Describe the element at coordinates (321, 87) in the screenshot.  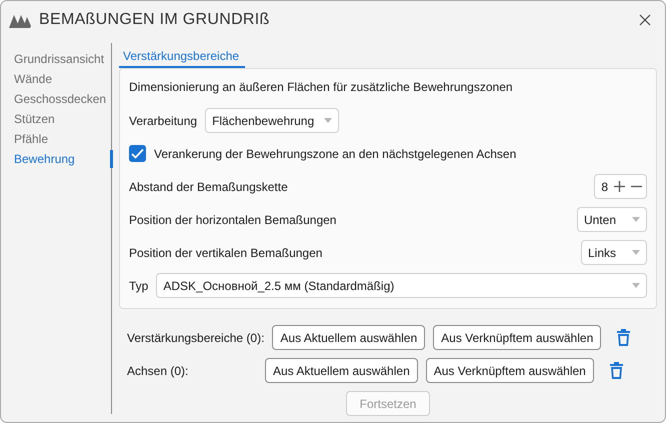
I see `description-text: Dimensionierung an äußeren Flächen für zusätzliche Bewehrungszonen` at that location.